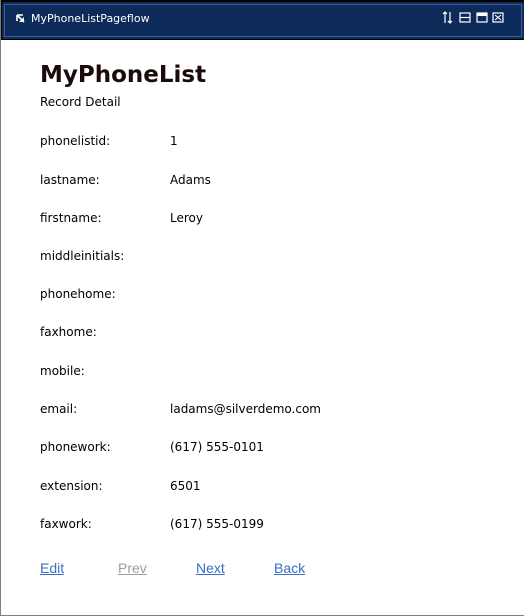 This screenshot has width=524, height=616. I want to click on field-label: lastname:, so click(70, 180).